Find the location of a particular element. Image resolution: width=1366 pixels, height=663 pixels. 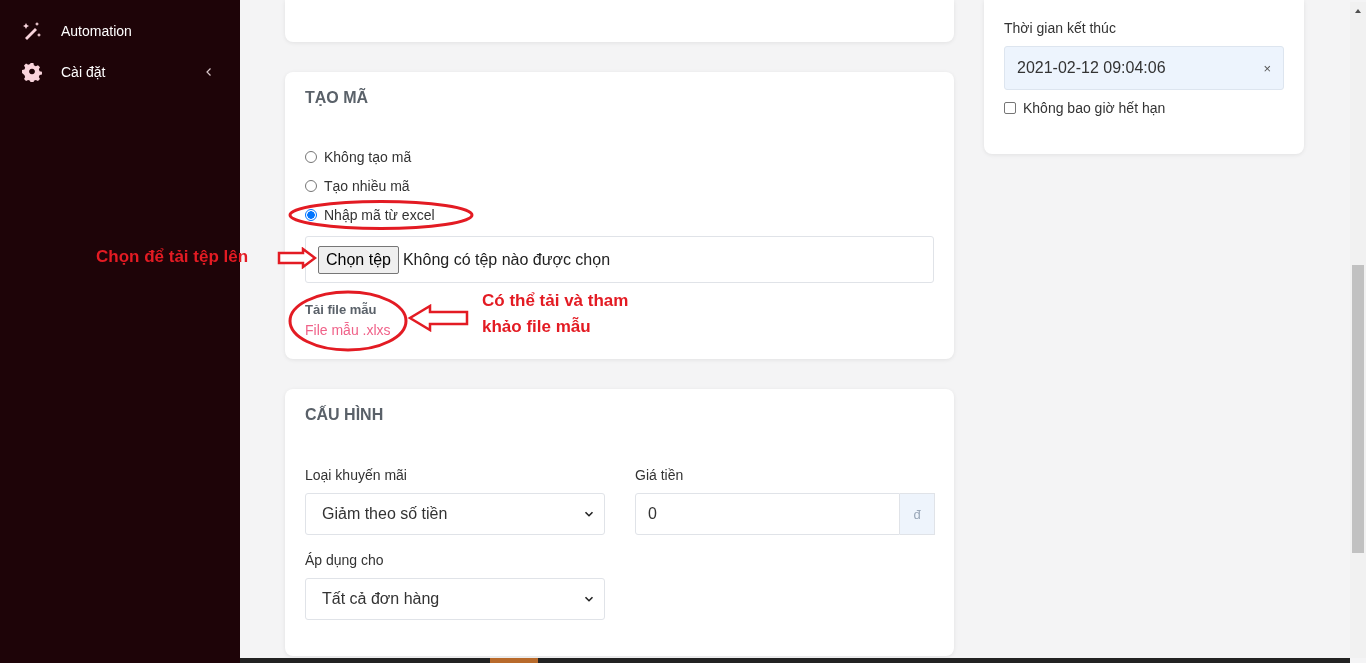

field-label: Áp dụng cho is located at coordinates (345, 560).